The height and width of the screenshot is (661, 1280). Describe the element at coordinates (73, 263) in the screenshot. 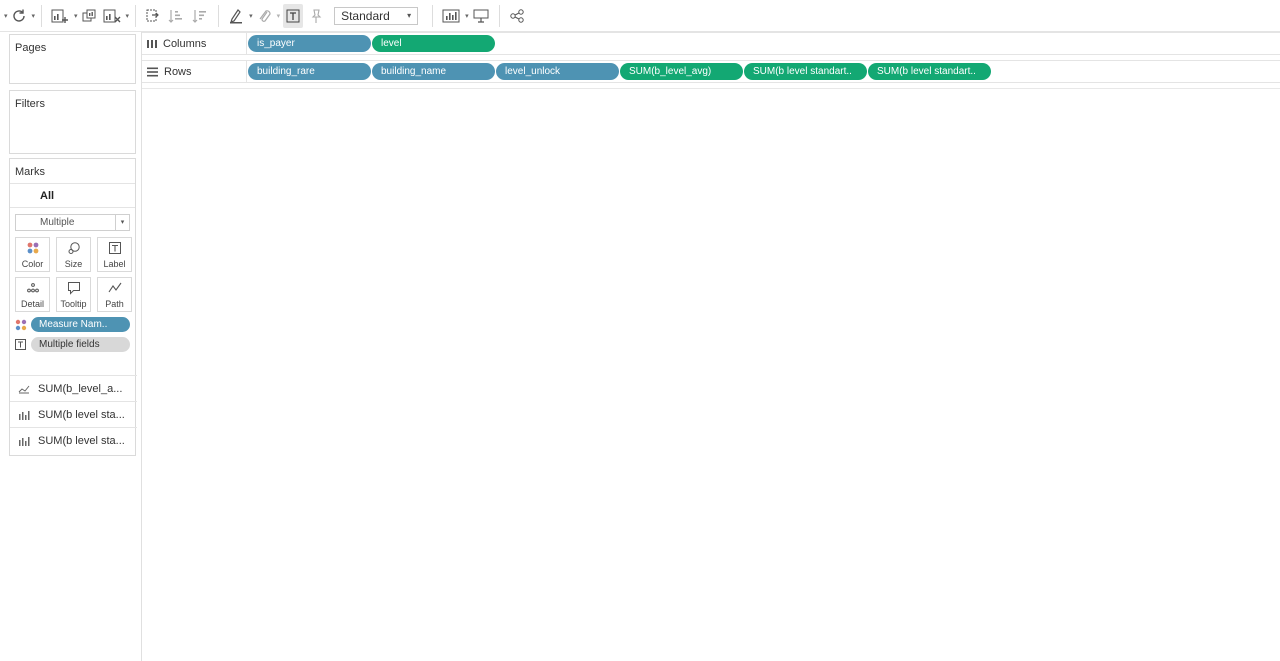

I see `size-button-label: Size` at that location.